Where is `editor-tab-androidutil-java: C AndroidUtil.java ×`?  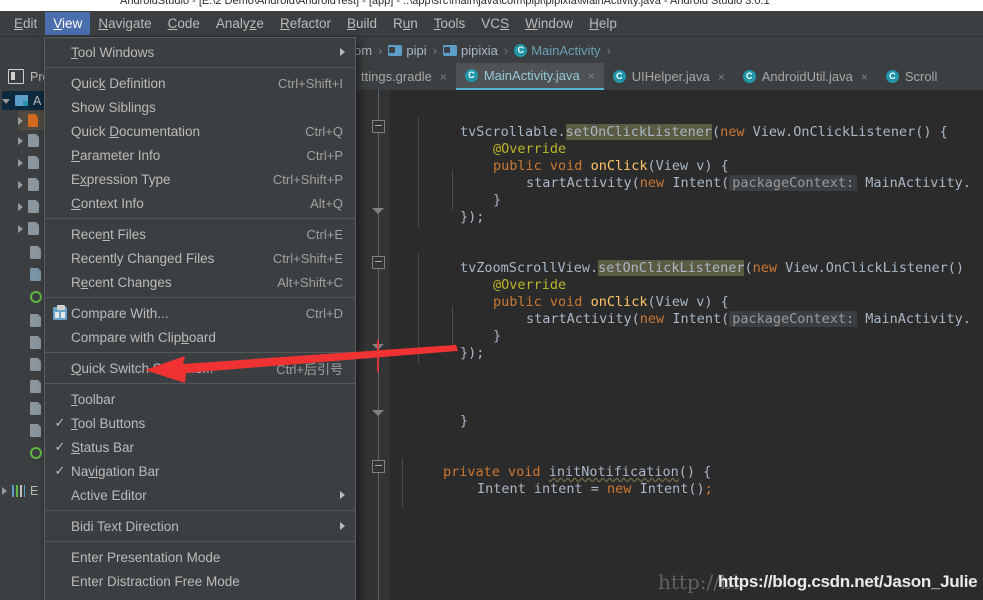
editor-tab-androidutil-java: C AndroidUtil.java × is located at coordinates (805, 76).